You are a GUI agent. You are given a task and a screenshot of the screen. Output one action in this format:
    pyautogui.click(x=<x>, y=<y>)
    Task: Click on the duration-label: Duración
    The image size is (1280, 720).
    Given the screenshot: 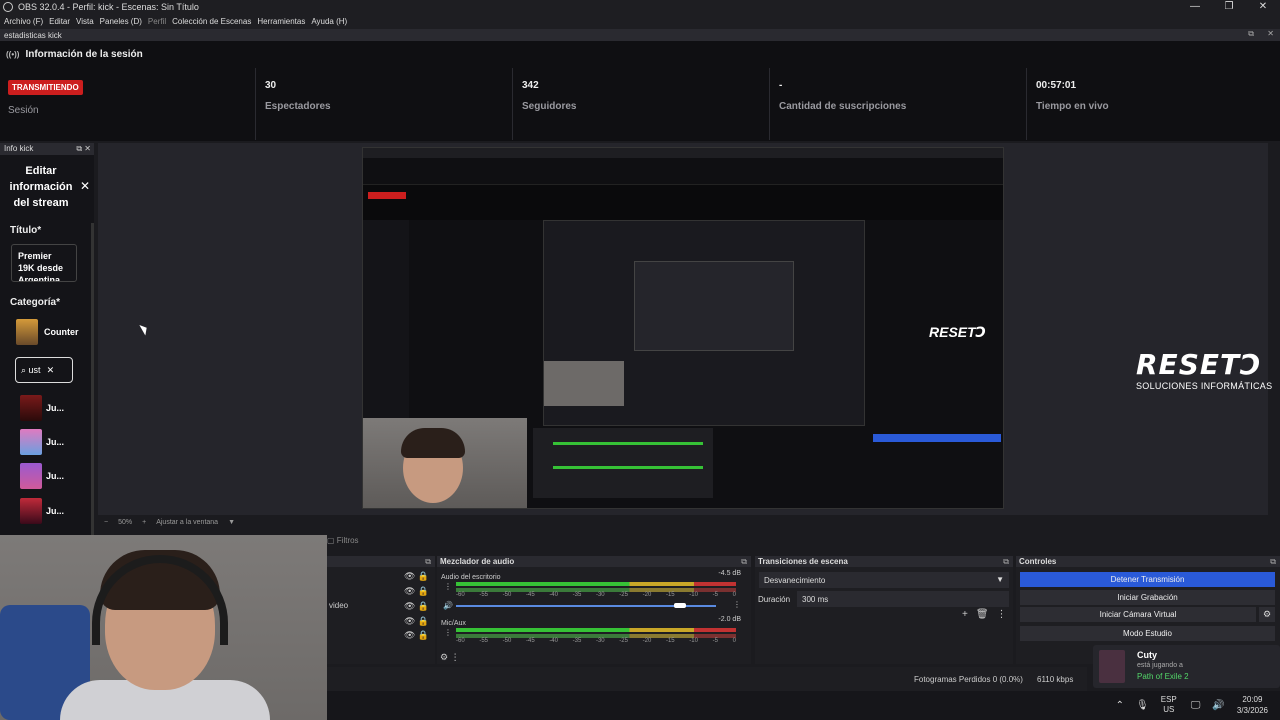 What is the action you would take?
    pyautogui.click(x=774, y=599)
    